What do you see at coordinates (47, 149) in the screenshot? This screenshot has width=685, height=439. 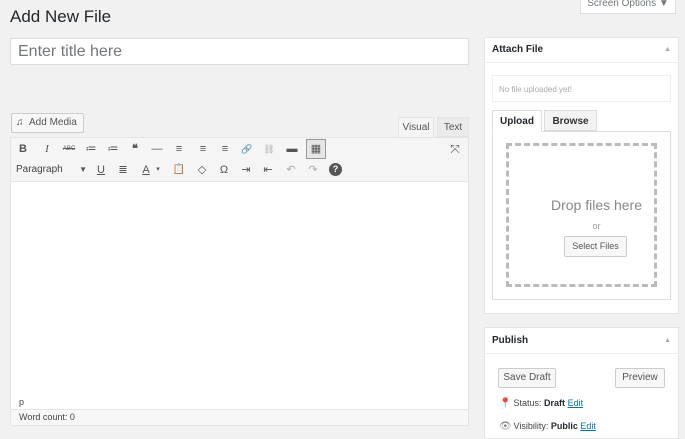 I see `italic-icon: I` at bounding box center [47, 149].